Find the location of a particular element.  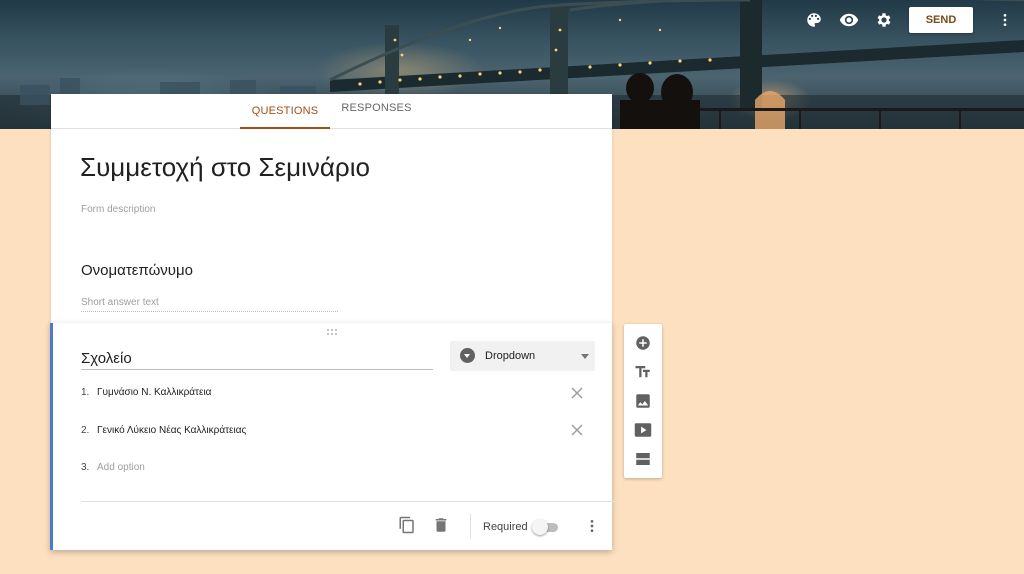

tab-responses: RESPONSES is located at coordinates (376, 108).